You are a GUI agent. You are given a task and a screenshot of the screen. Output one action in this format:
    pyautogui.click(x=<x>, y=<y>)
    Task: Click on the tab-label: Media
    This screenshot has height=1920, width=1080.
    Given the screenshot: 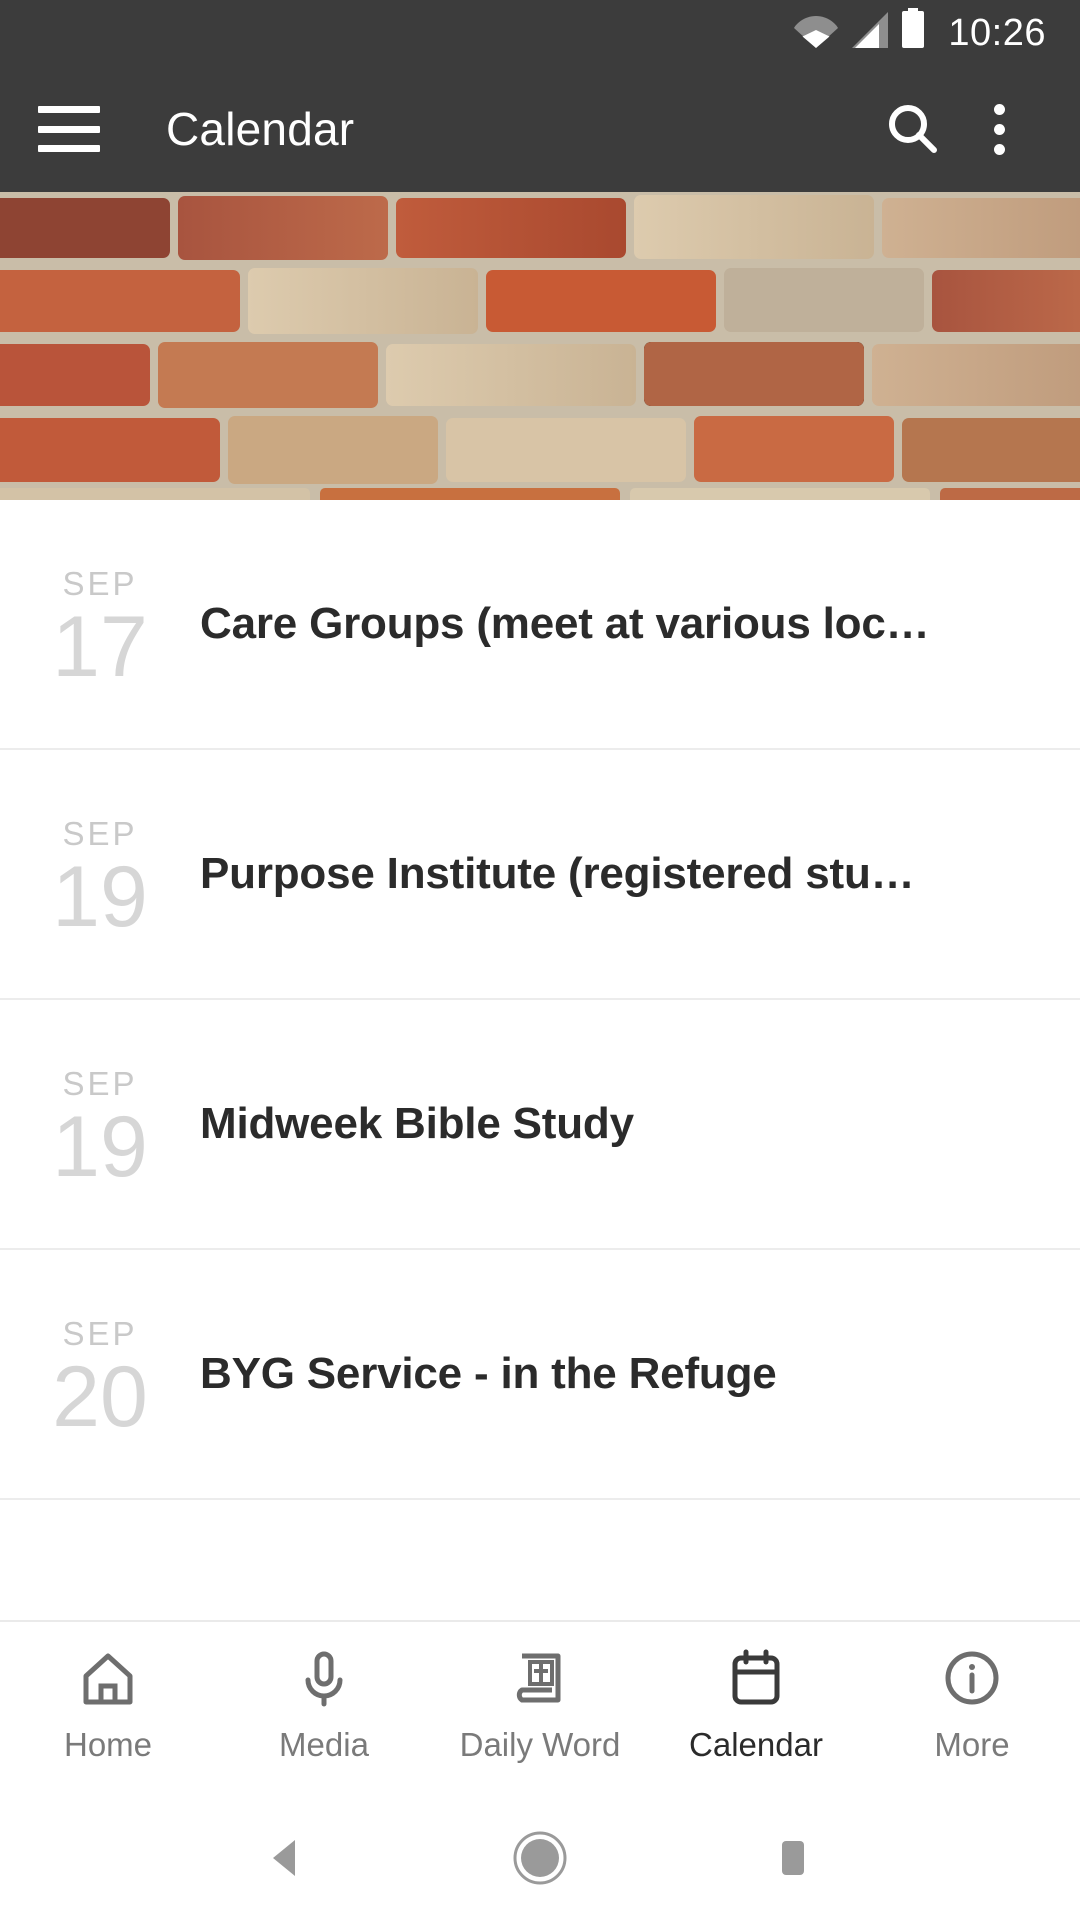 What is the action you would take?
    pyautogui.click(x=324, y=1744)
    